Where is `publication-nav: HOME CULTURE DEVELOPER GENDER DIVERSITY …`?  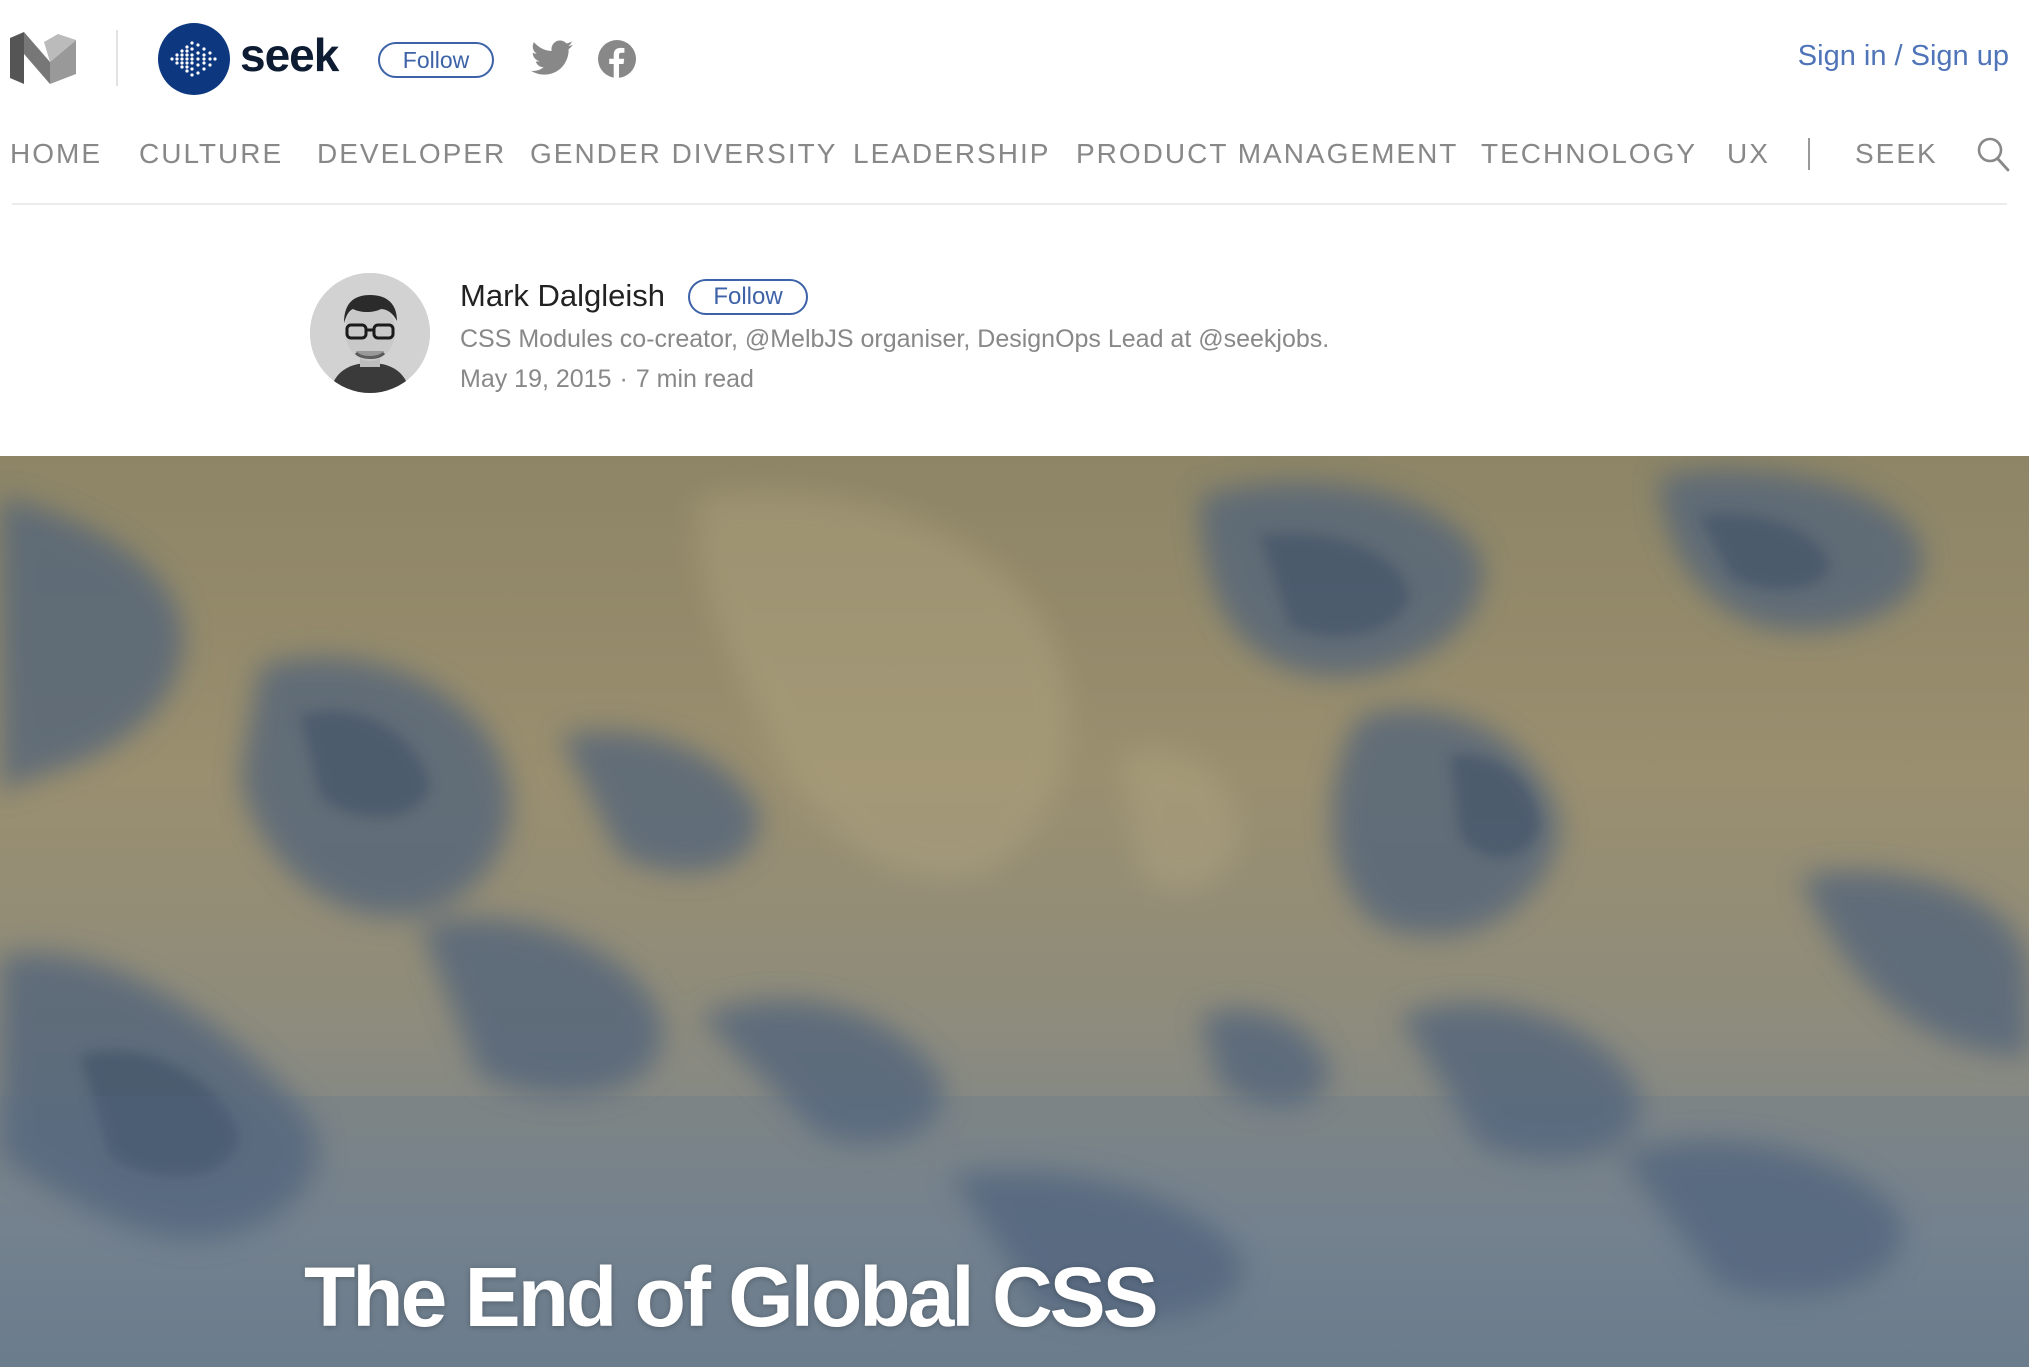
publication-nav: HOME CULTURE DEVELOPER GENDER DIVERSITY … is located at coordinates (1014, 154).